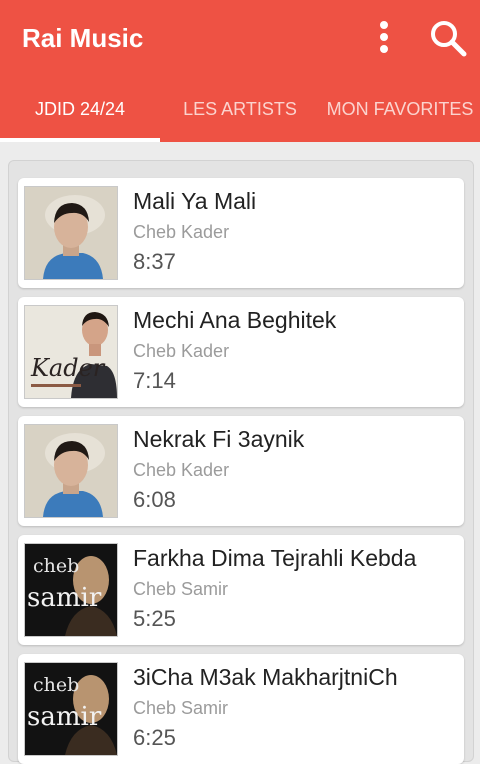 This screenshot has width=480, height=764. I want to click on song-duration: 6:08, so click(154, 499).